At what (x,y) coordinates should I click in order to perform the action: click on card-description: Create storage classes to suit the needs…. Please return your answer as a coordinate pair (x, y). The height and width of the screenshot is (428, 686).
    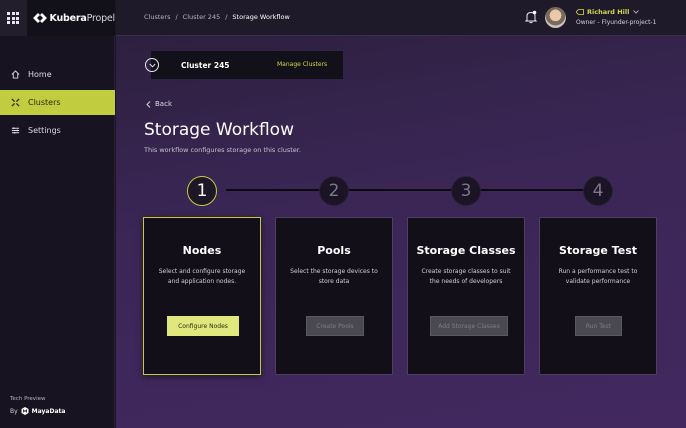
    Looking at the image, I should click on (466, 276).